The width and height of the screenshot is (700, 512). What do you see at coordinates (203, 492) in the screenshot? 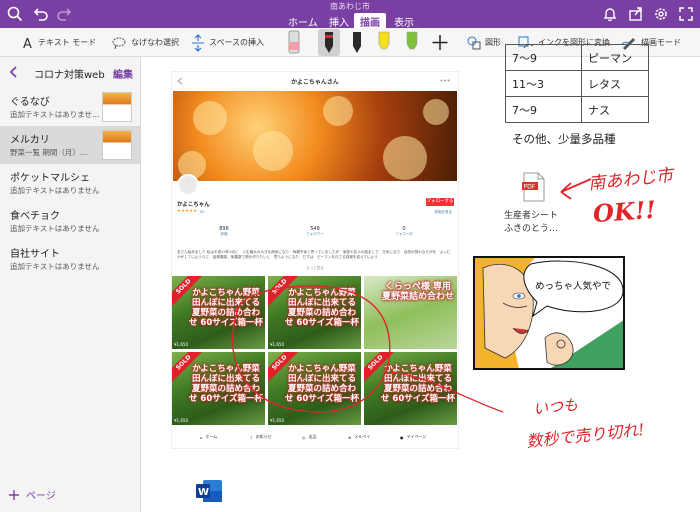
I see `svg-text: W` at bounding box center [203, 492].